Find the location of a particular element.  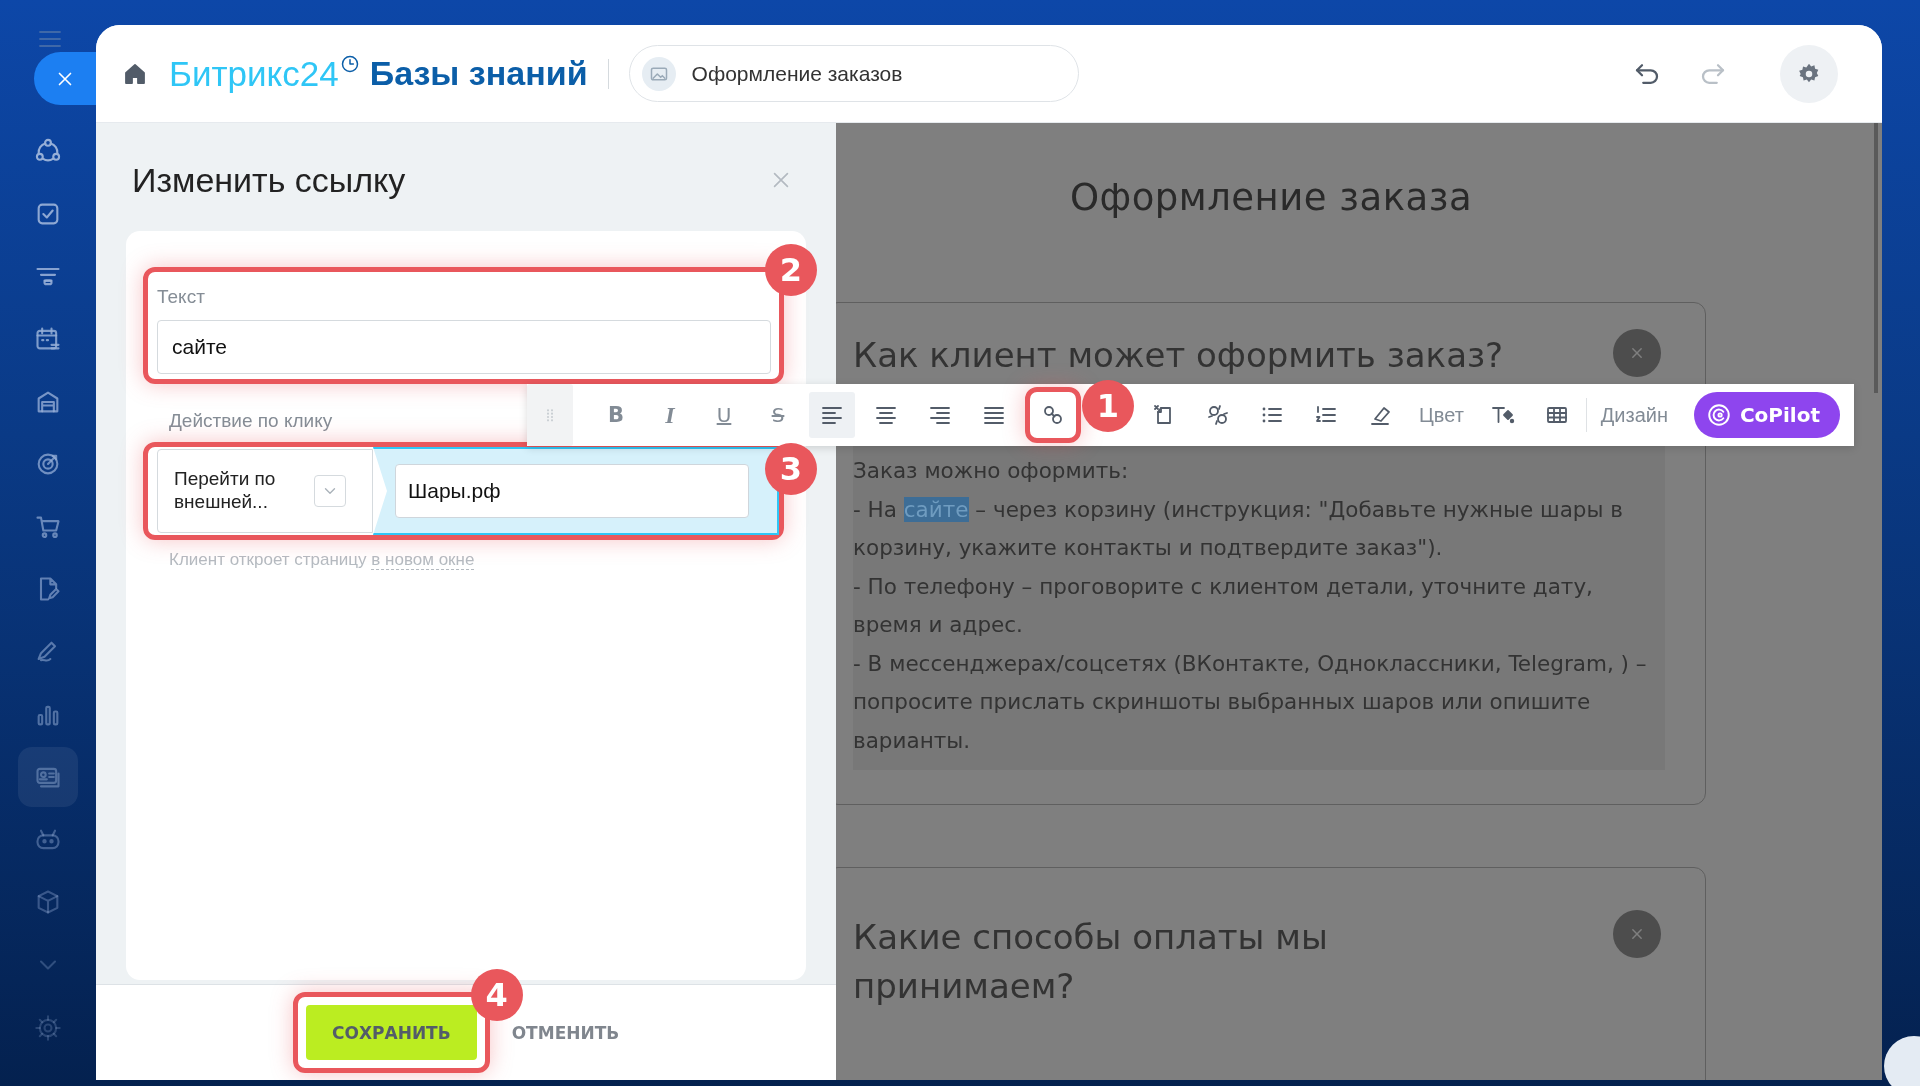

underline-button: U is located at coordinates (724, 415).